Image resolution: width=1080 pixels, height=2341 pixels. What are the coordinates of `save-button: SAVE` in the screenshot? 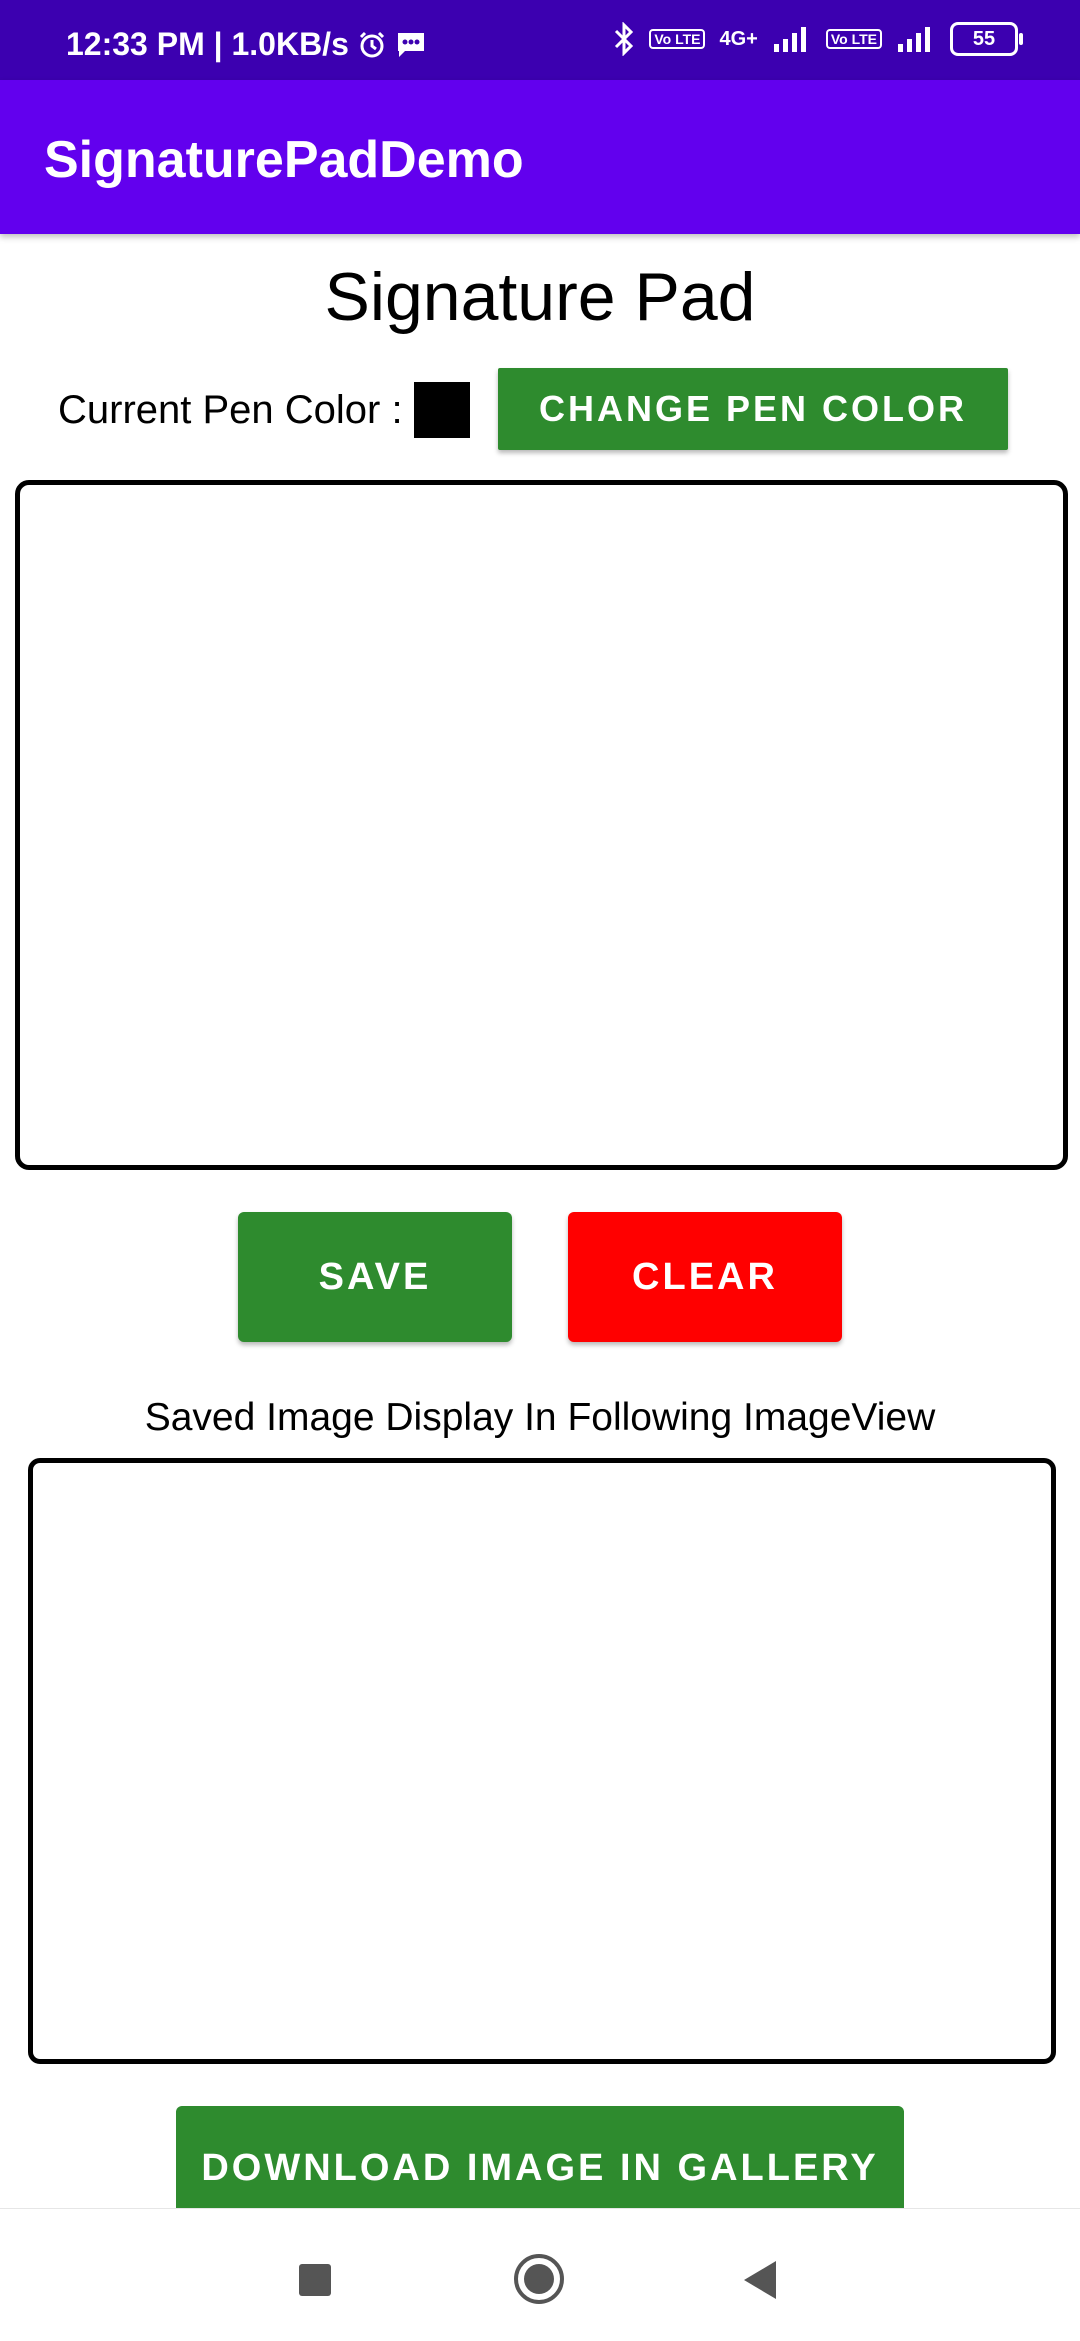 It's located at (375, 1277).